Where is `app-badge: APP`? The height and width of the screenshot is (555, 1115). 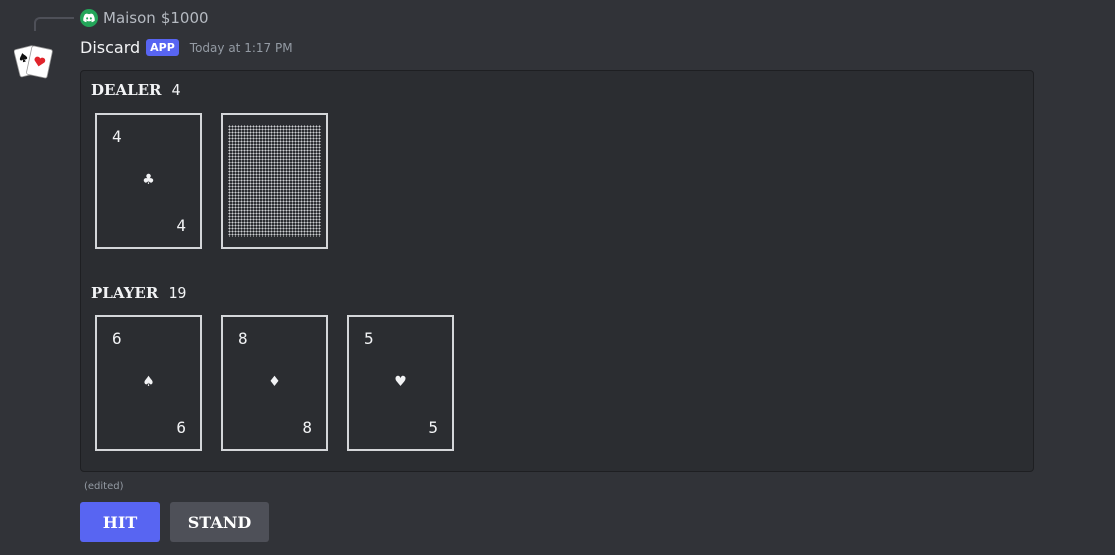 app-badge: APP is located at coordinates (162, 47).